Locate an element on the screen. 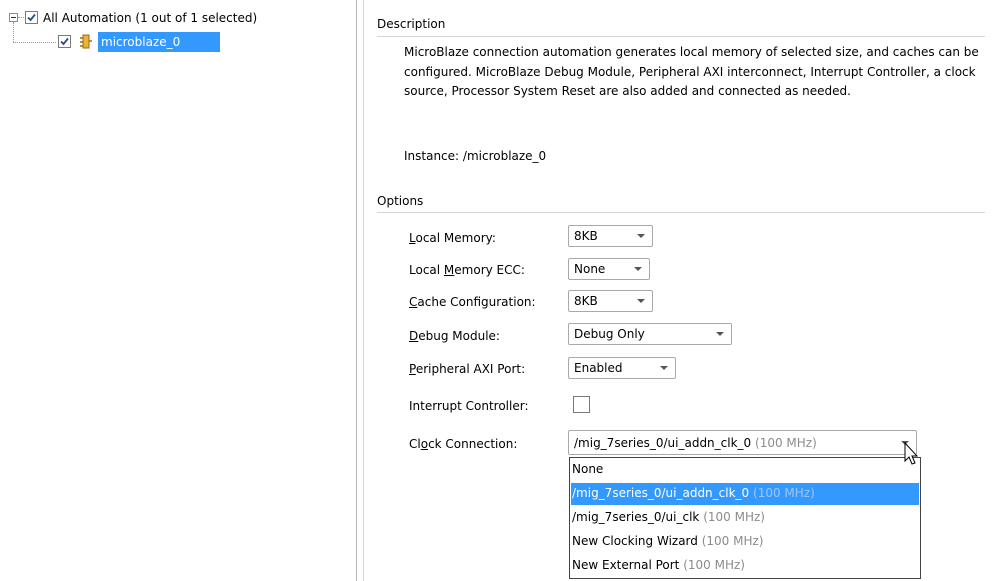  local-memory-select: 8KB is located at coordinates (610, 236).